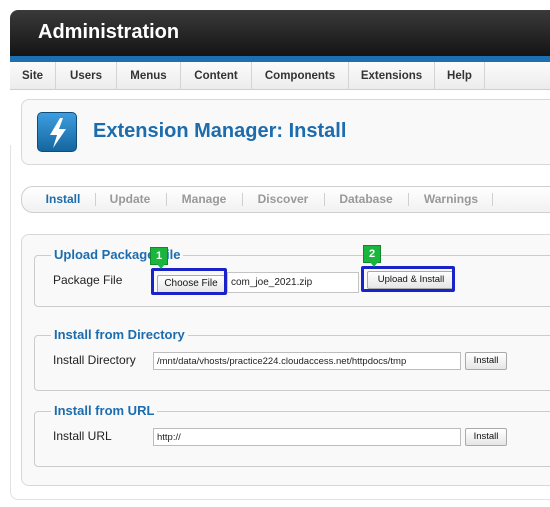  What do you see at coordinates (293, 282) in the screenshot?
I see `package-file-name: com_joe_2021.zip` at bounding box center [293, 282].